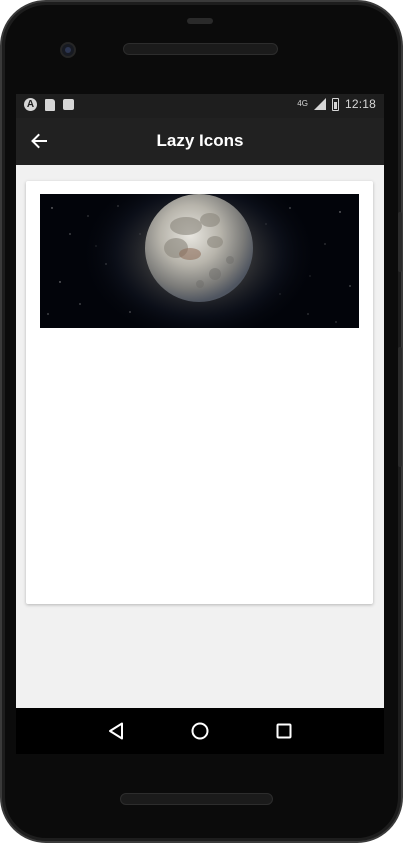 This screenshot has height=843, width=403. What do you see at coordinates (30, 104) in the screenshot?
I see `android-notification-icon: A` at bounding box center [30, 104].